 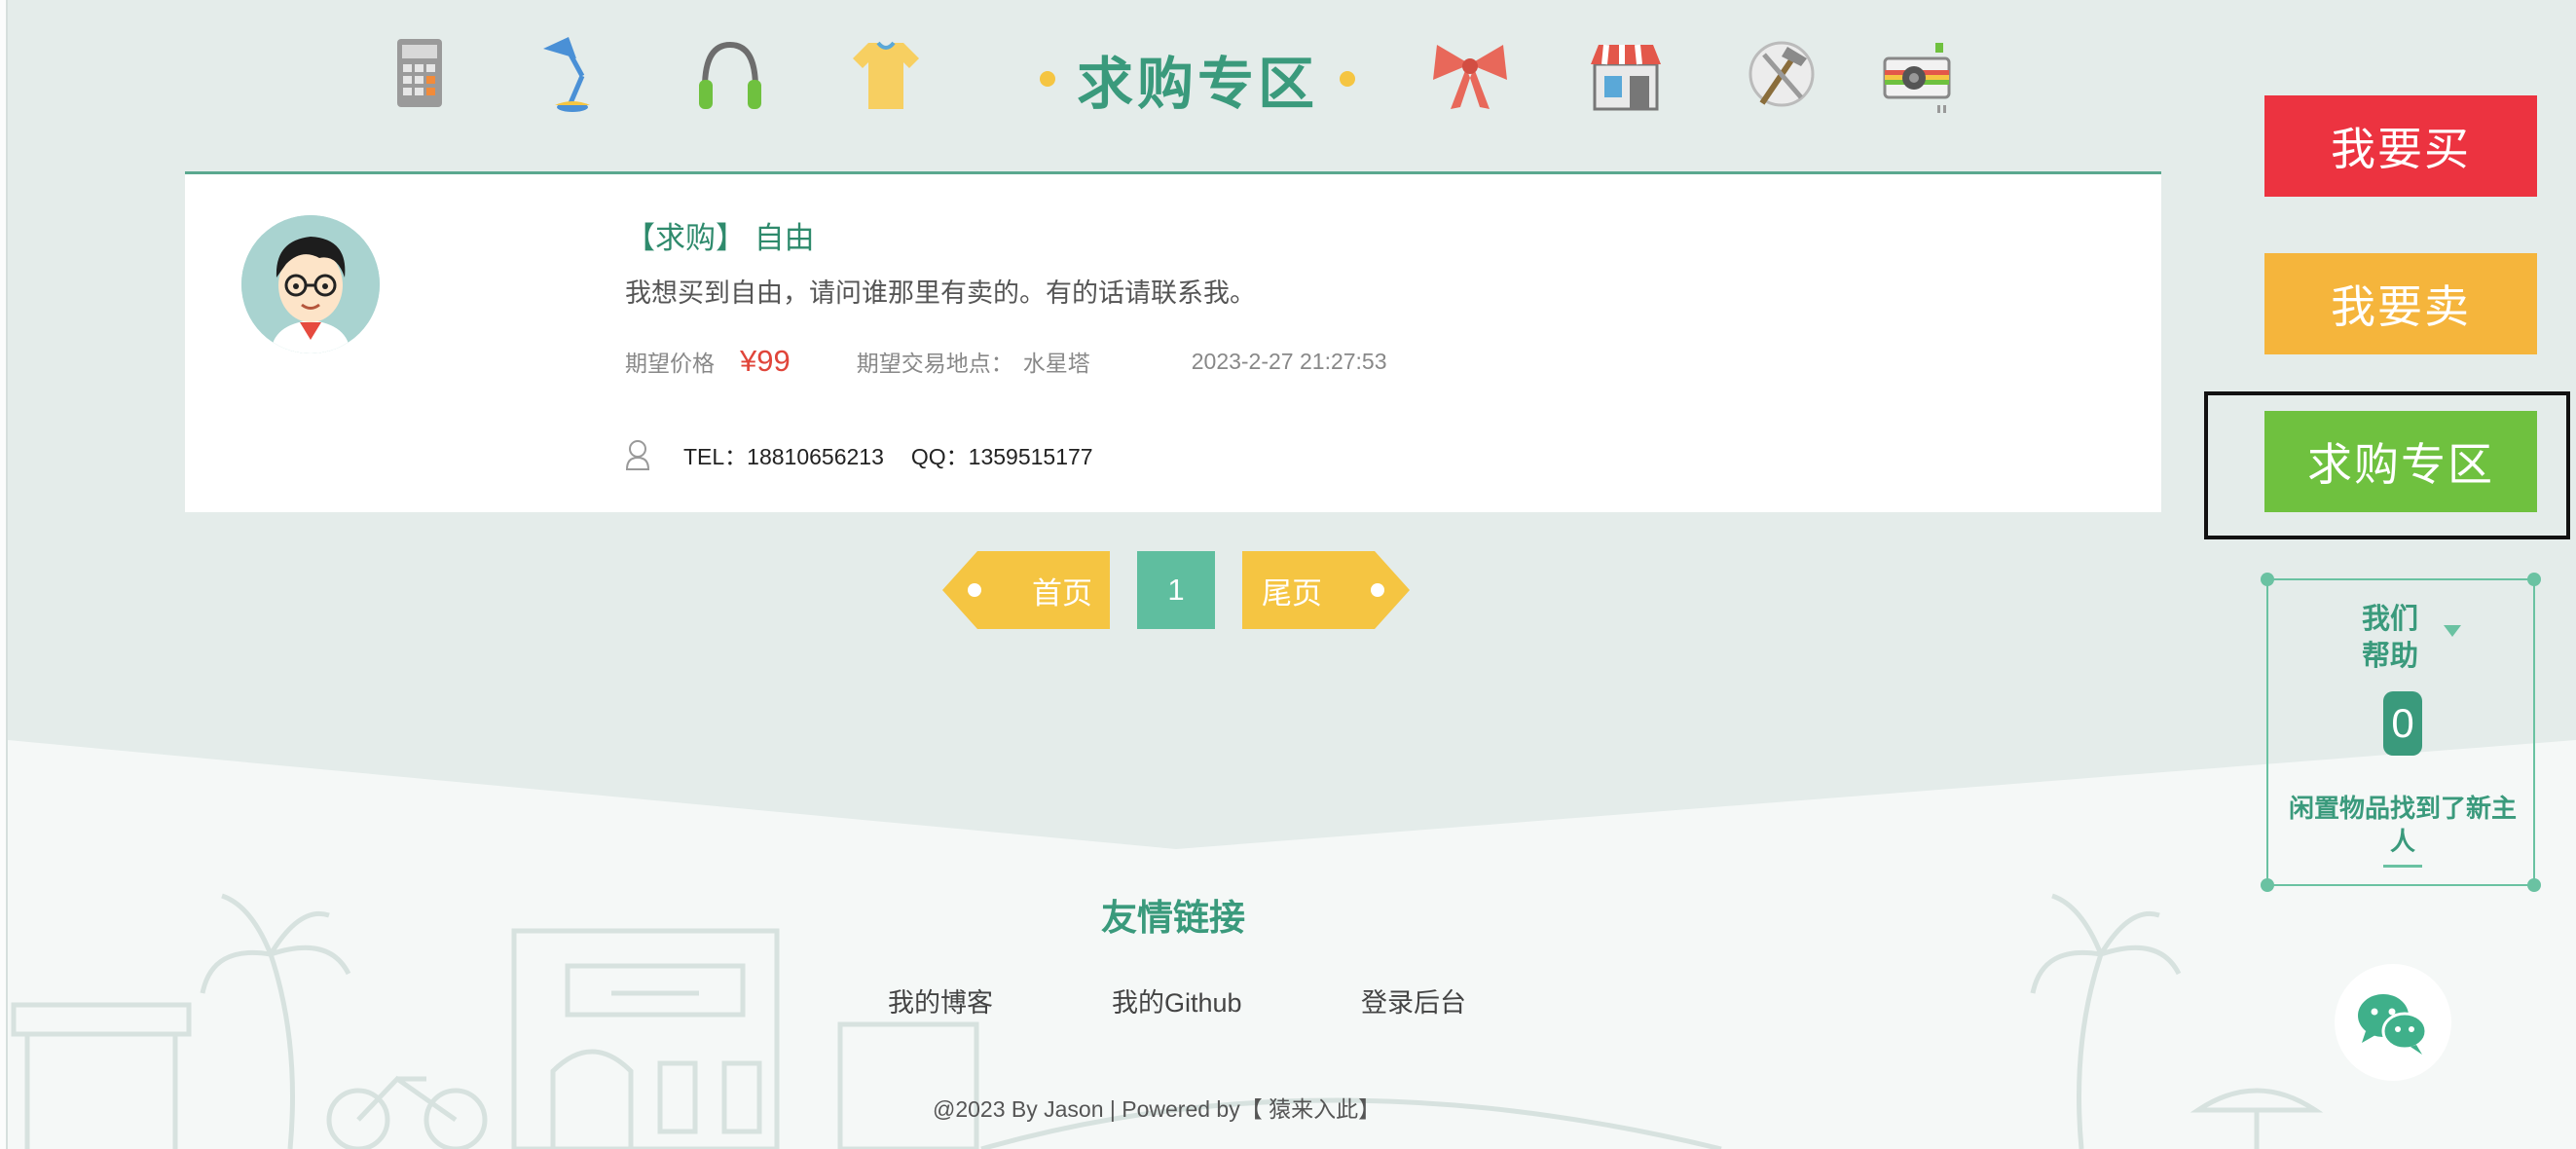 I want to click on user-icon, so click(x=637, y=455).